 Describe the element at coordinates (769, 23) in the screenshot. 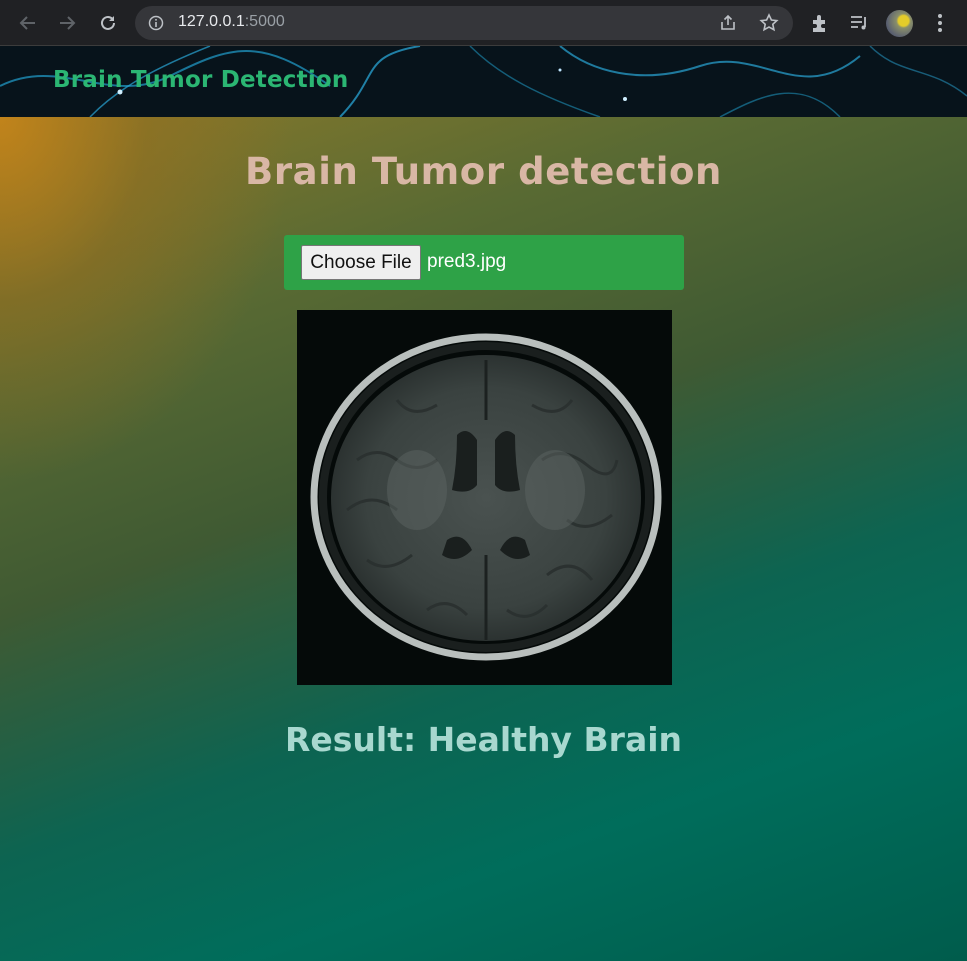

I see `star-icon` at that location.